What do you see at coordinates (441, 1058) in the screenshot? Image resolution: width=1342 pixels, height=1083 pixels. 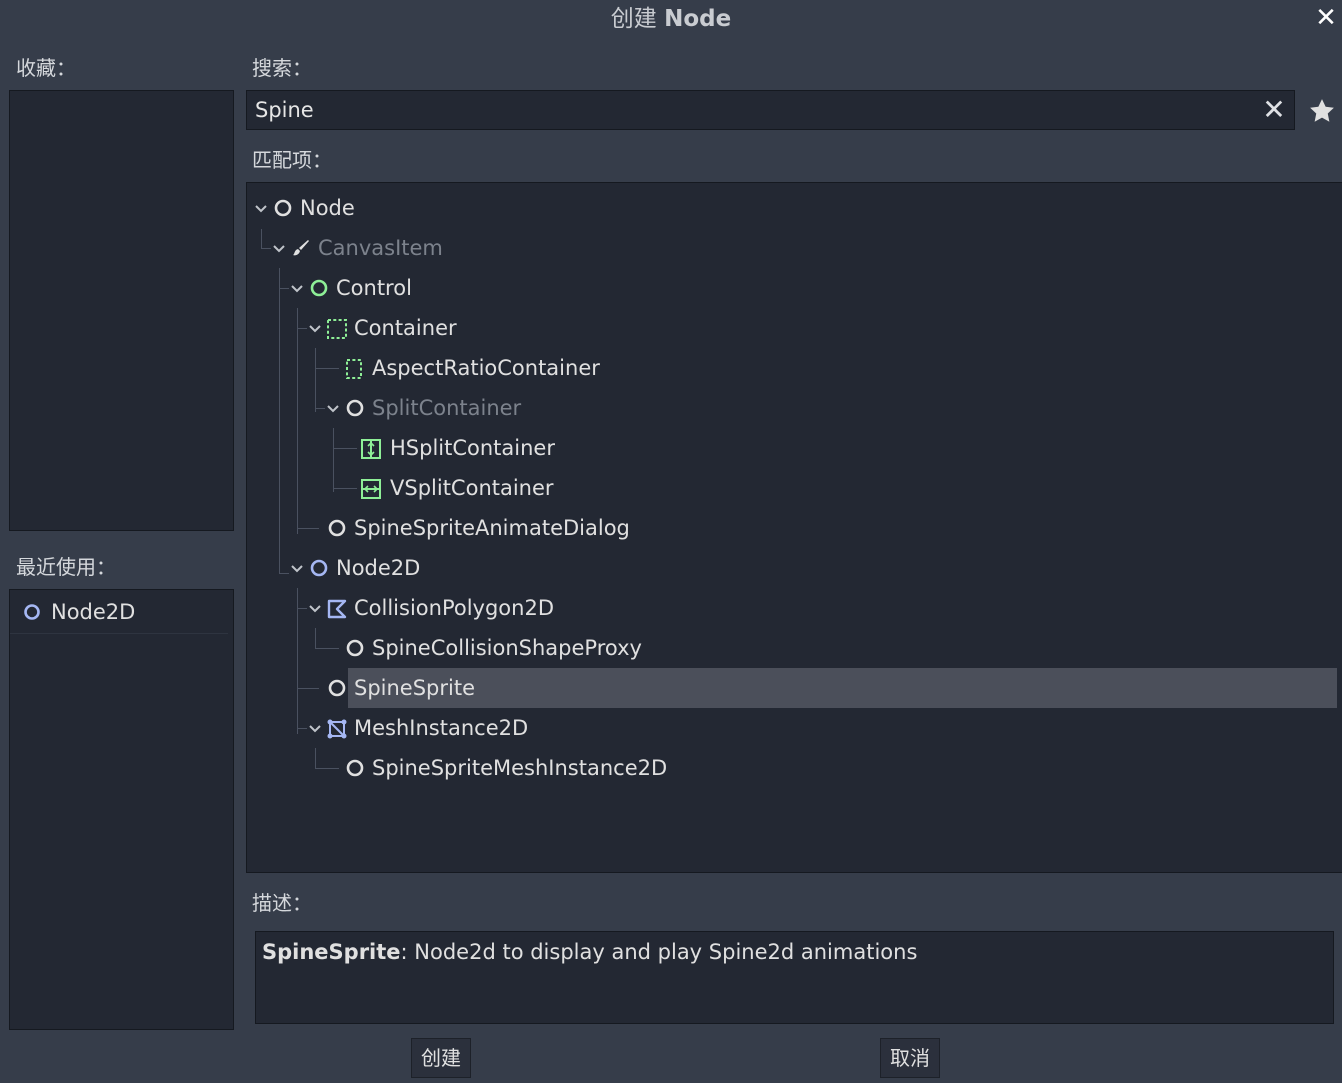 I see `create-button: 创建` at bounding box center [441, 1058].